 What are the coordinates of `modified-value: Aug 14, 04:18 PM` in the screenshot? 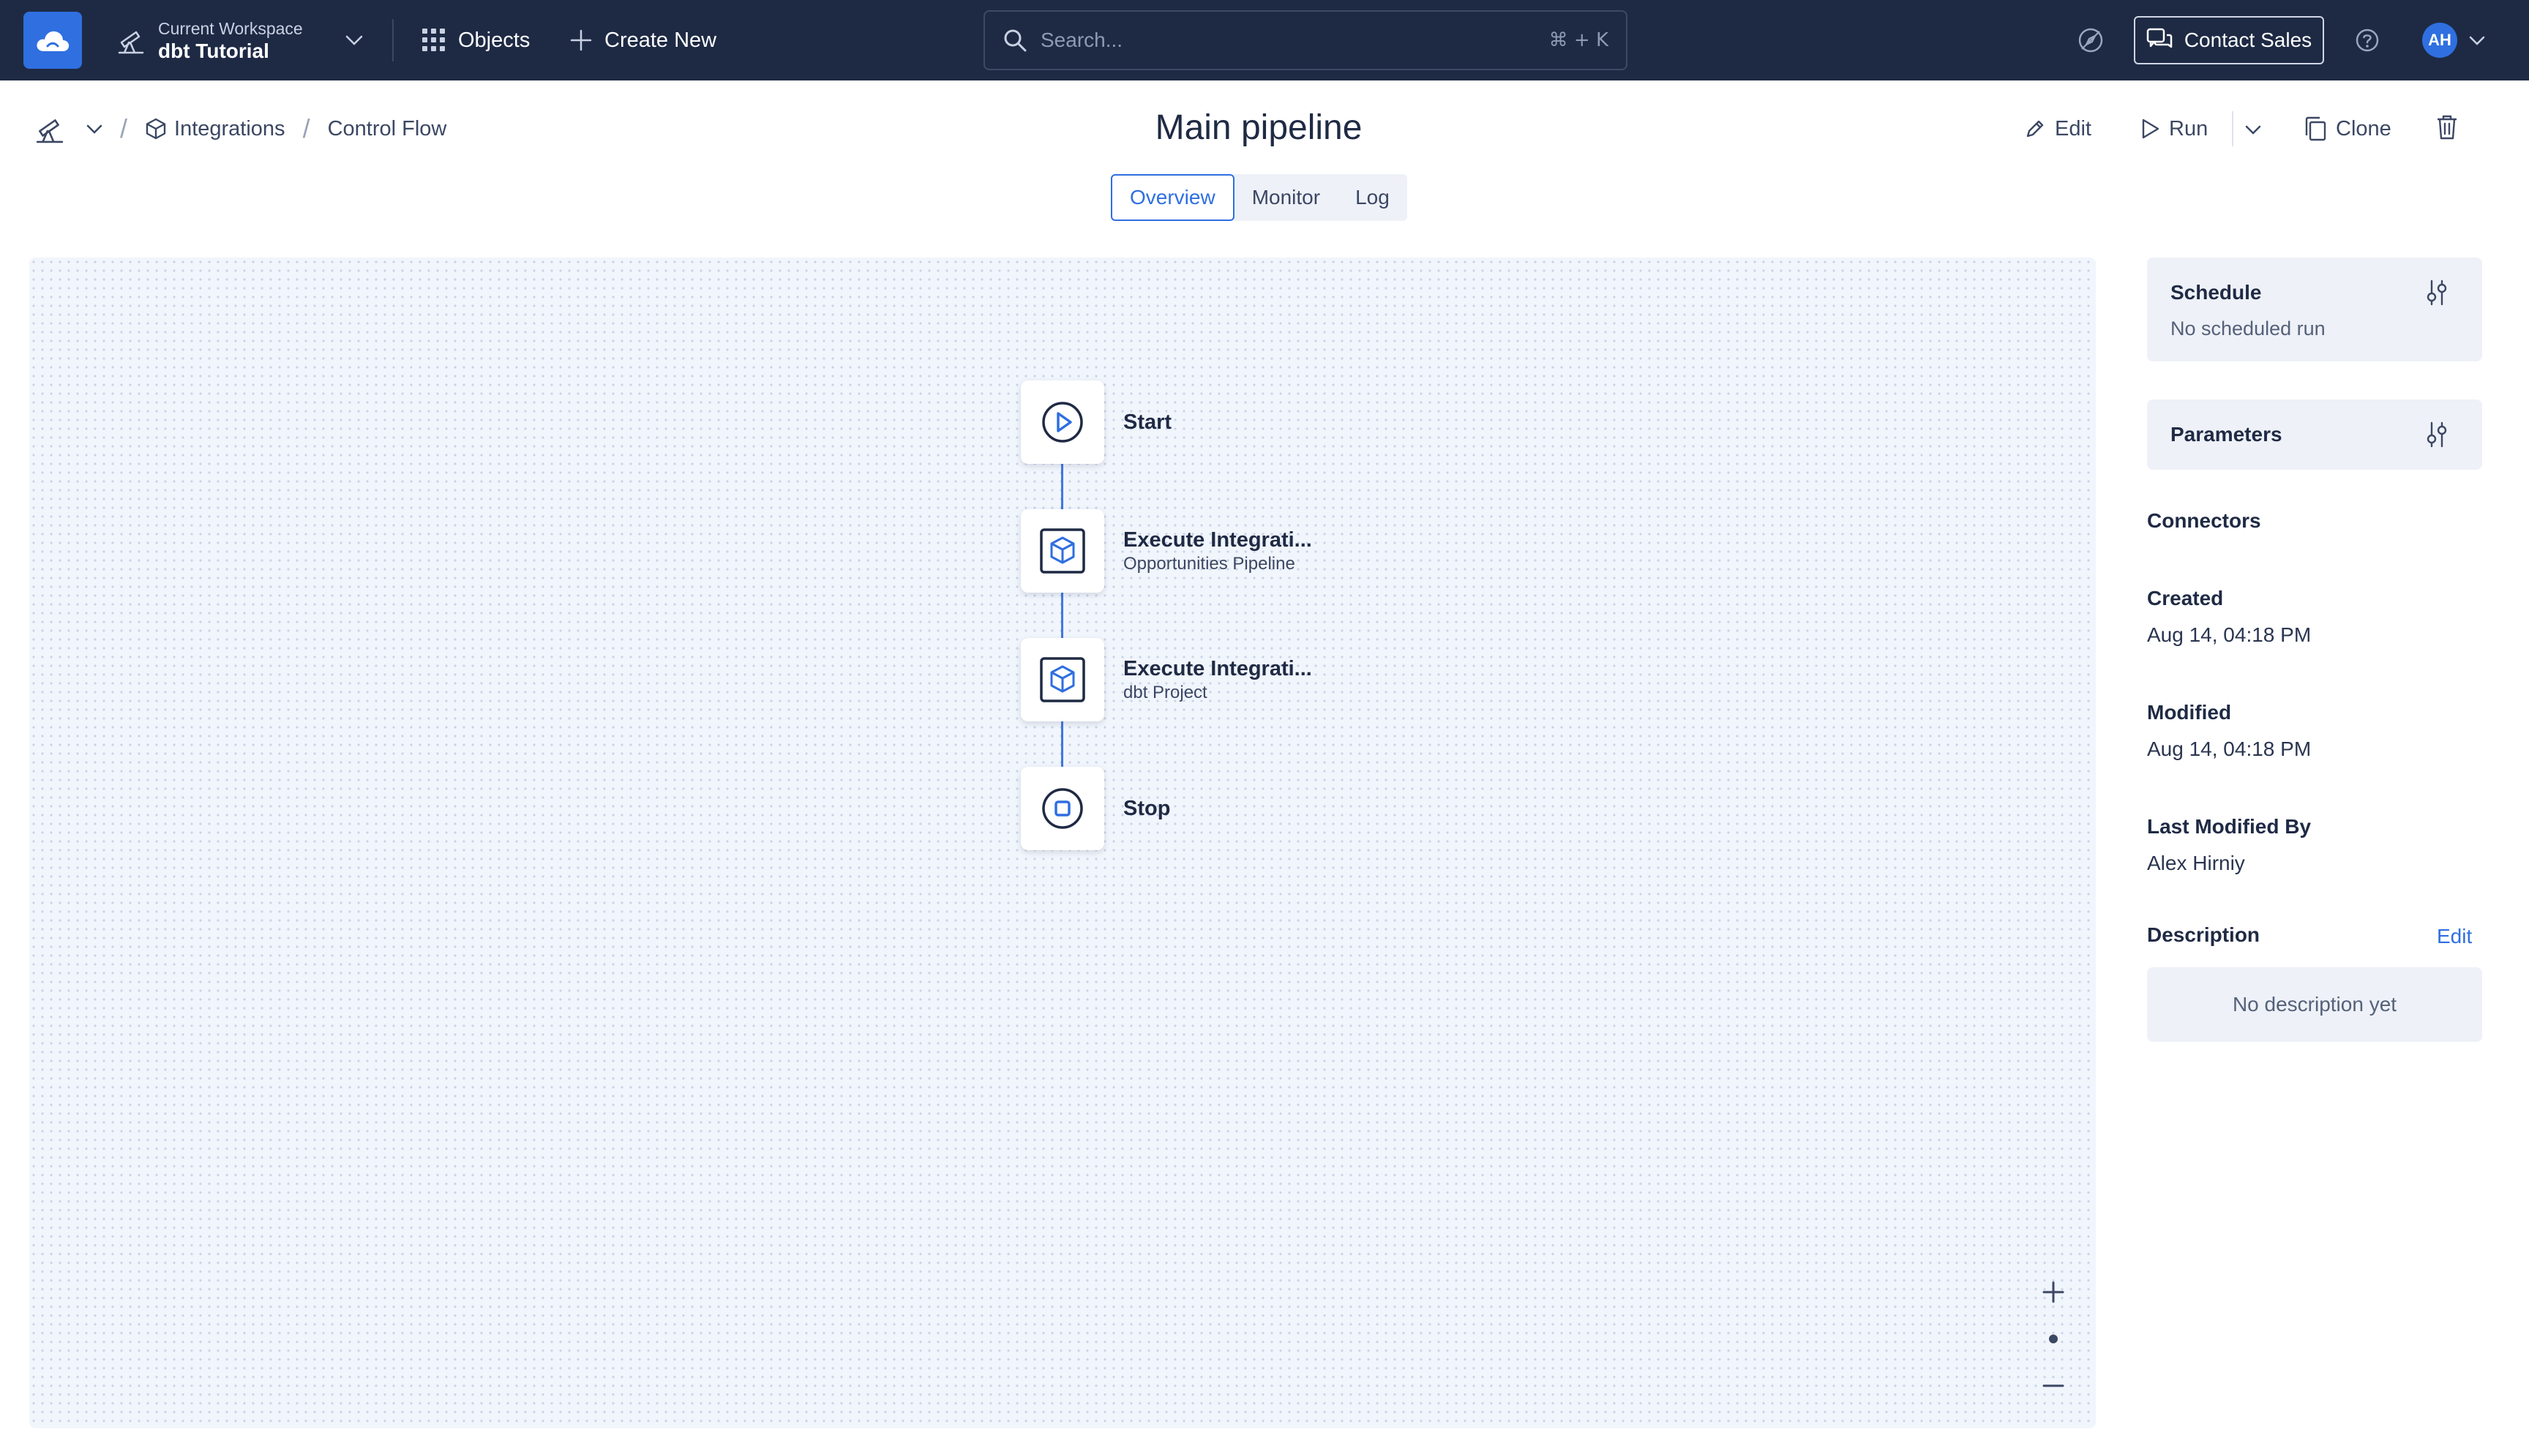 It's located at (2229, 749).